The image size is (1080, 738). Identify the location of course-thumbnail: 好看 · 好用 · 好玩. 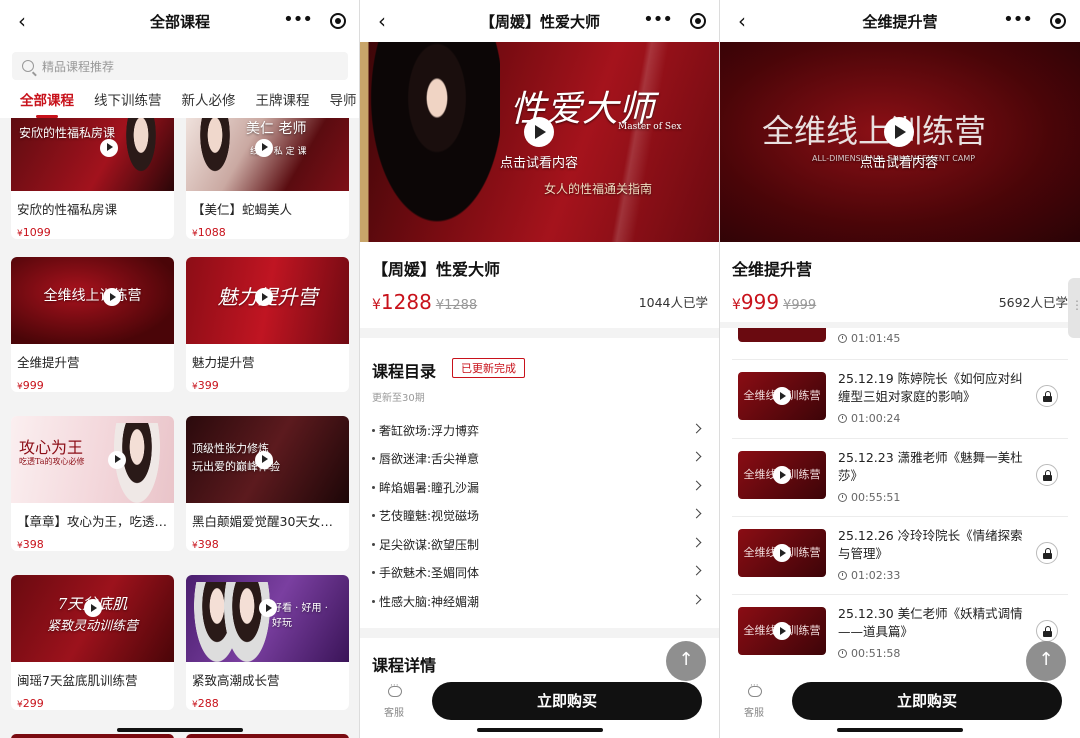
(267, 618).